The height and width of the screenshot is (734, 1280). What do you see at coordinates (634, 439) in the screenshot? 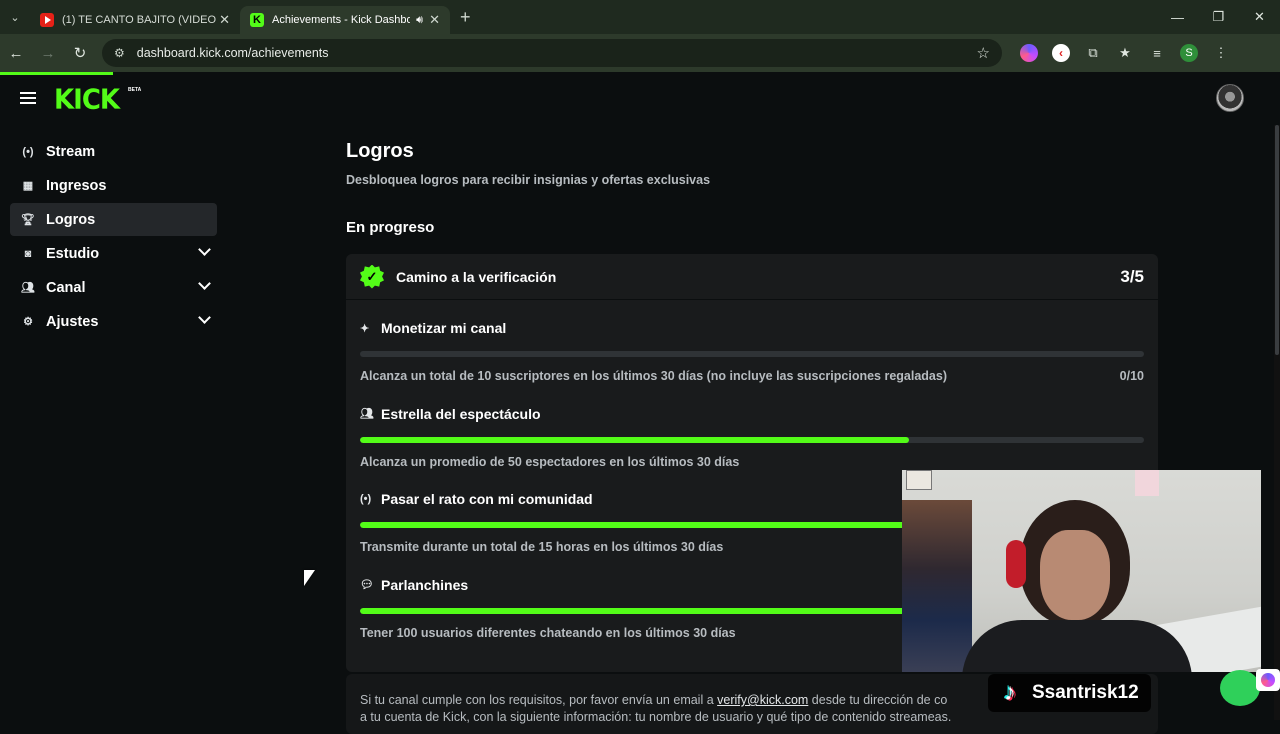
I see `progress-fill` at bounding box center [634, 439].